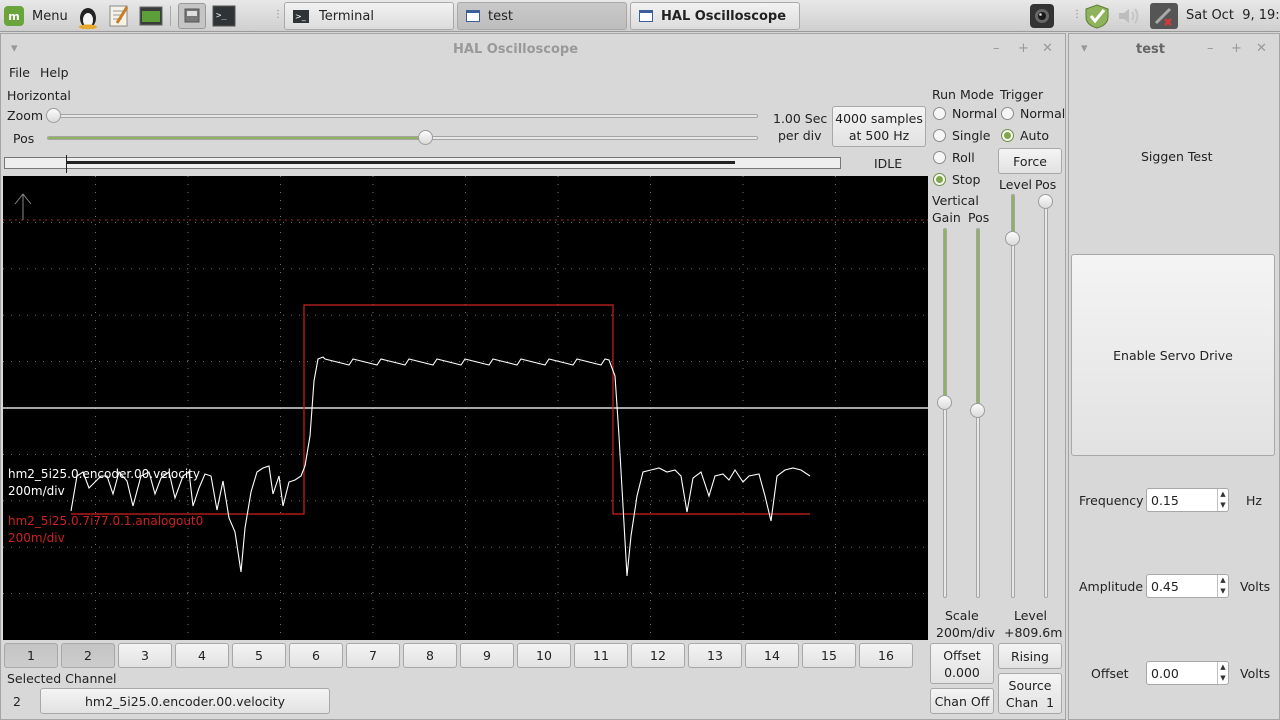 The height and width of the screenshot is (720, 1280). What do you see at coordinates (939, 135) in the screenshot?
I see `run-mode-single-radio` at bounding box center [939, 135].